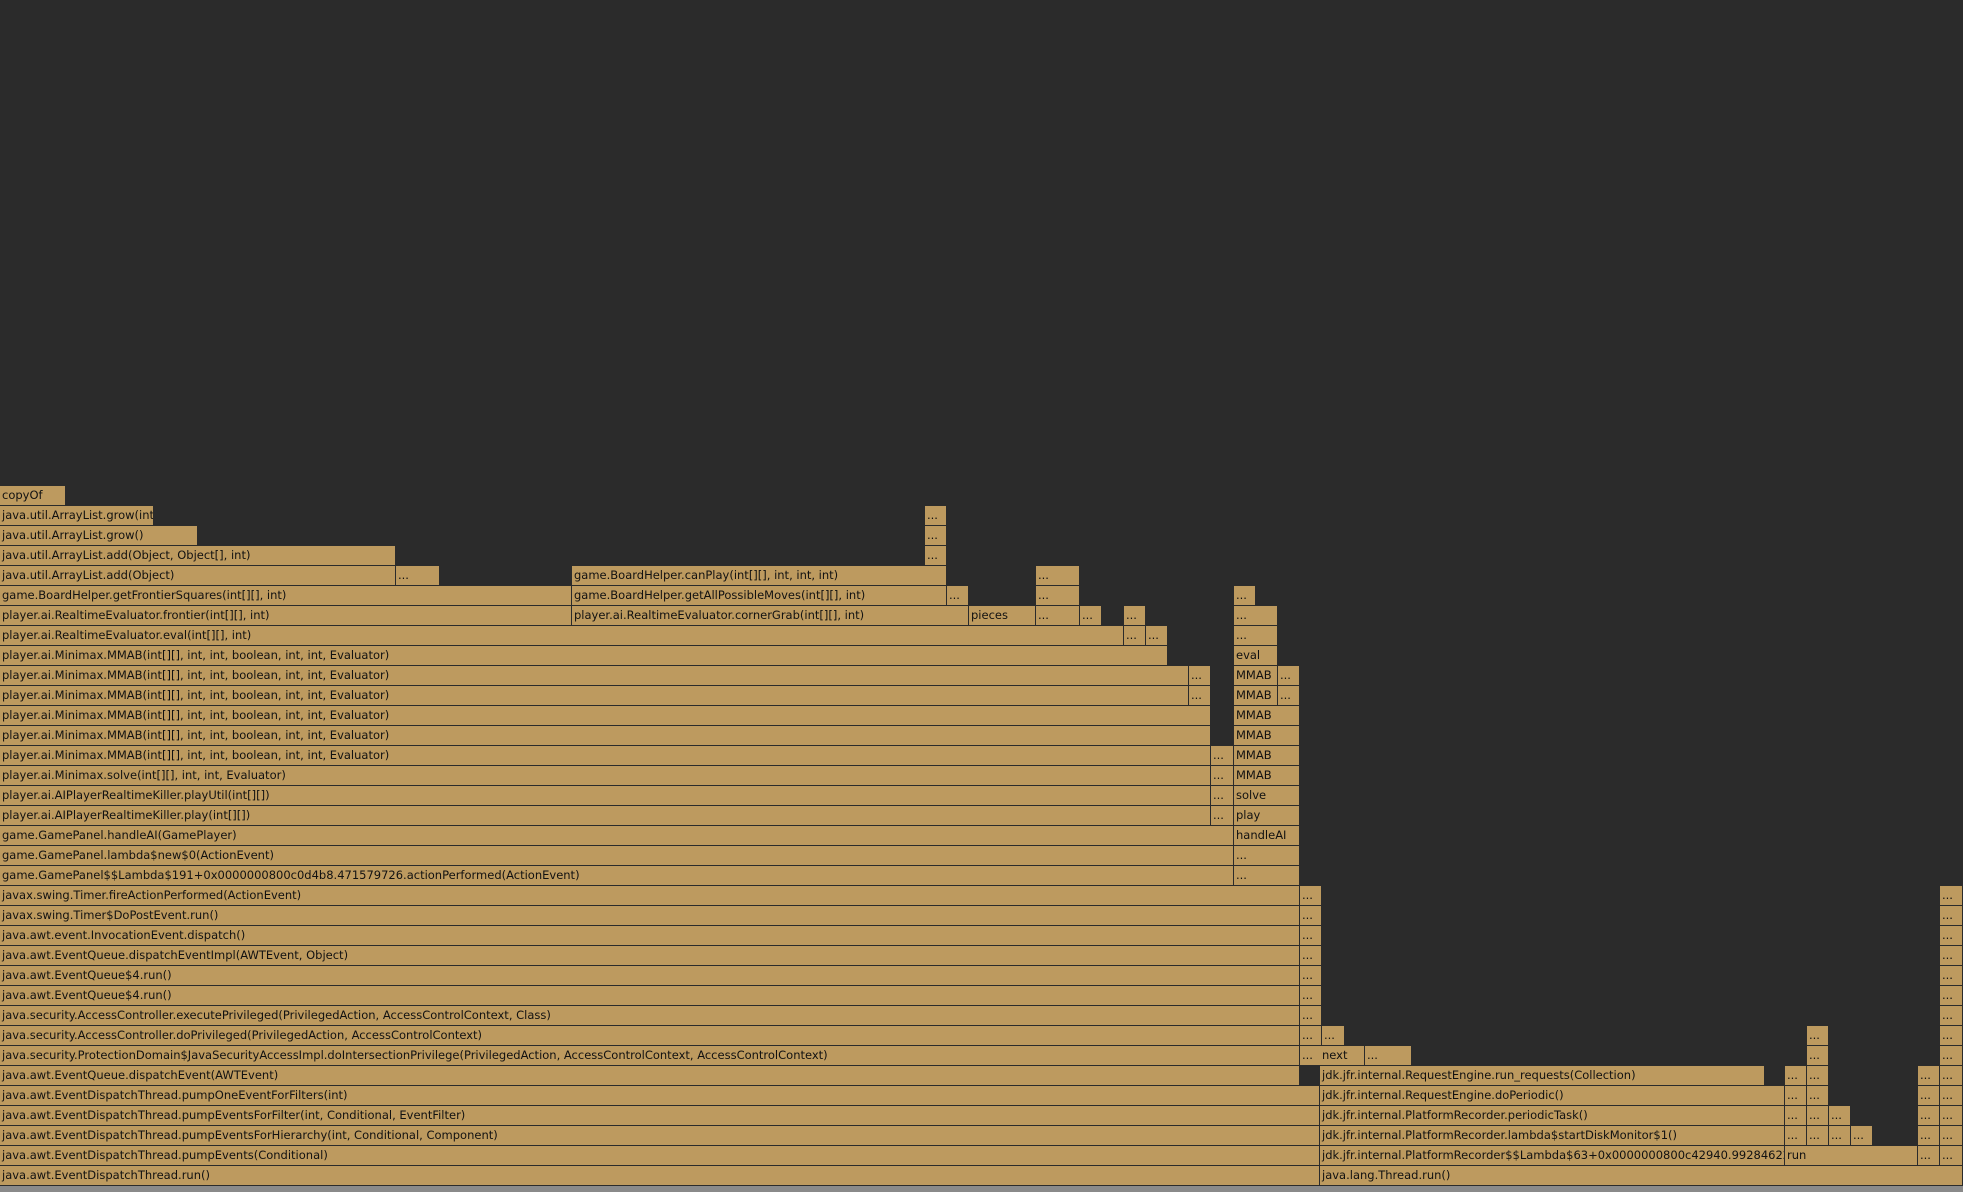  I want to click on stack-frame: solve, so click(1267, 796).